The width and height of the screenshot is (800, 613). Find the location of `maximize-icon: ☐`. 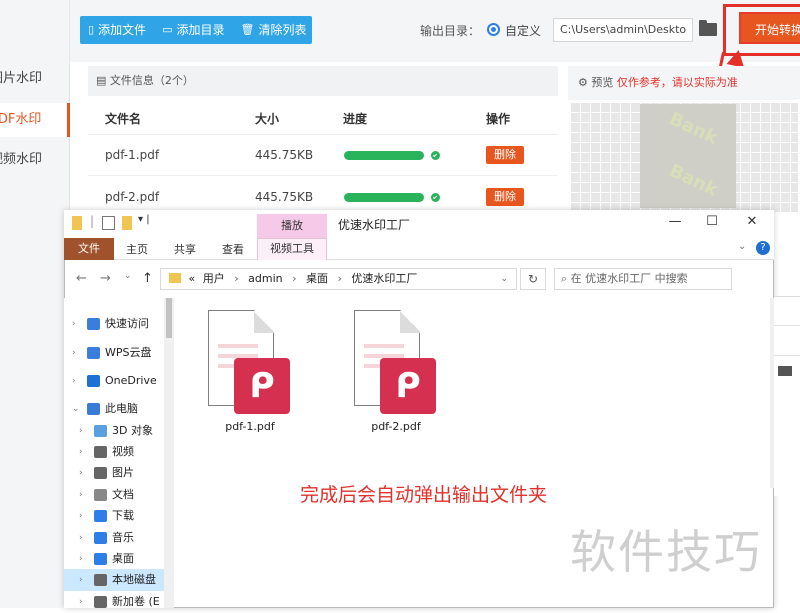

maximize-icon: ☐ is located at coordinates (712, 221).